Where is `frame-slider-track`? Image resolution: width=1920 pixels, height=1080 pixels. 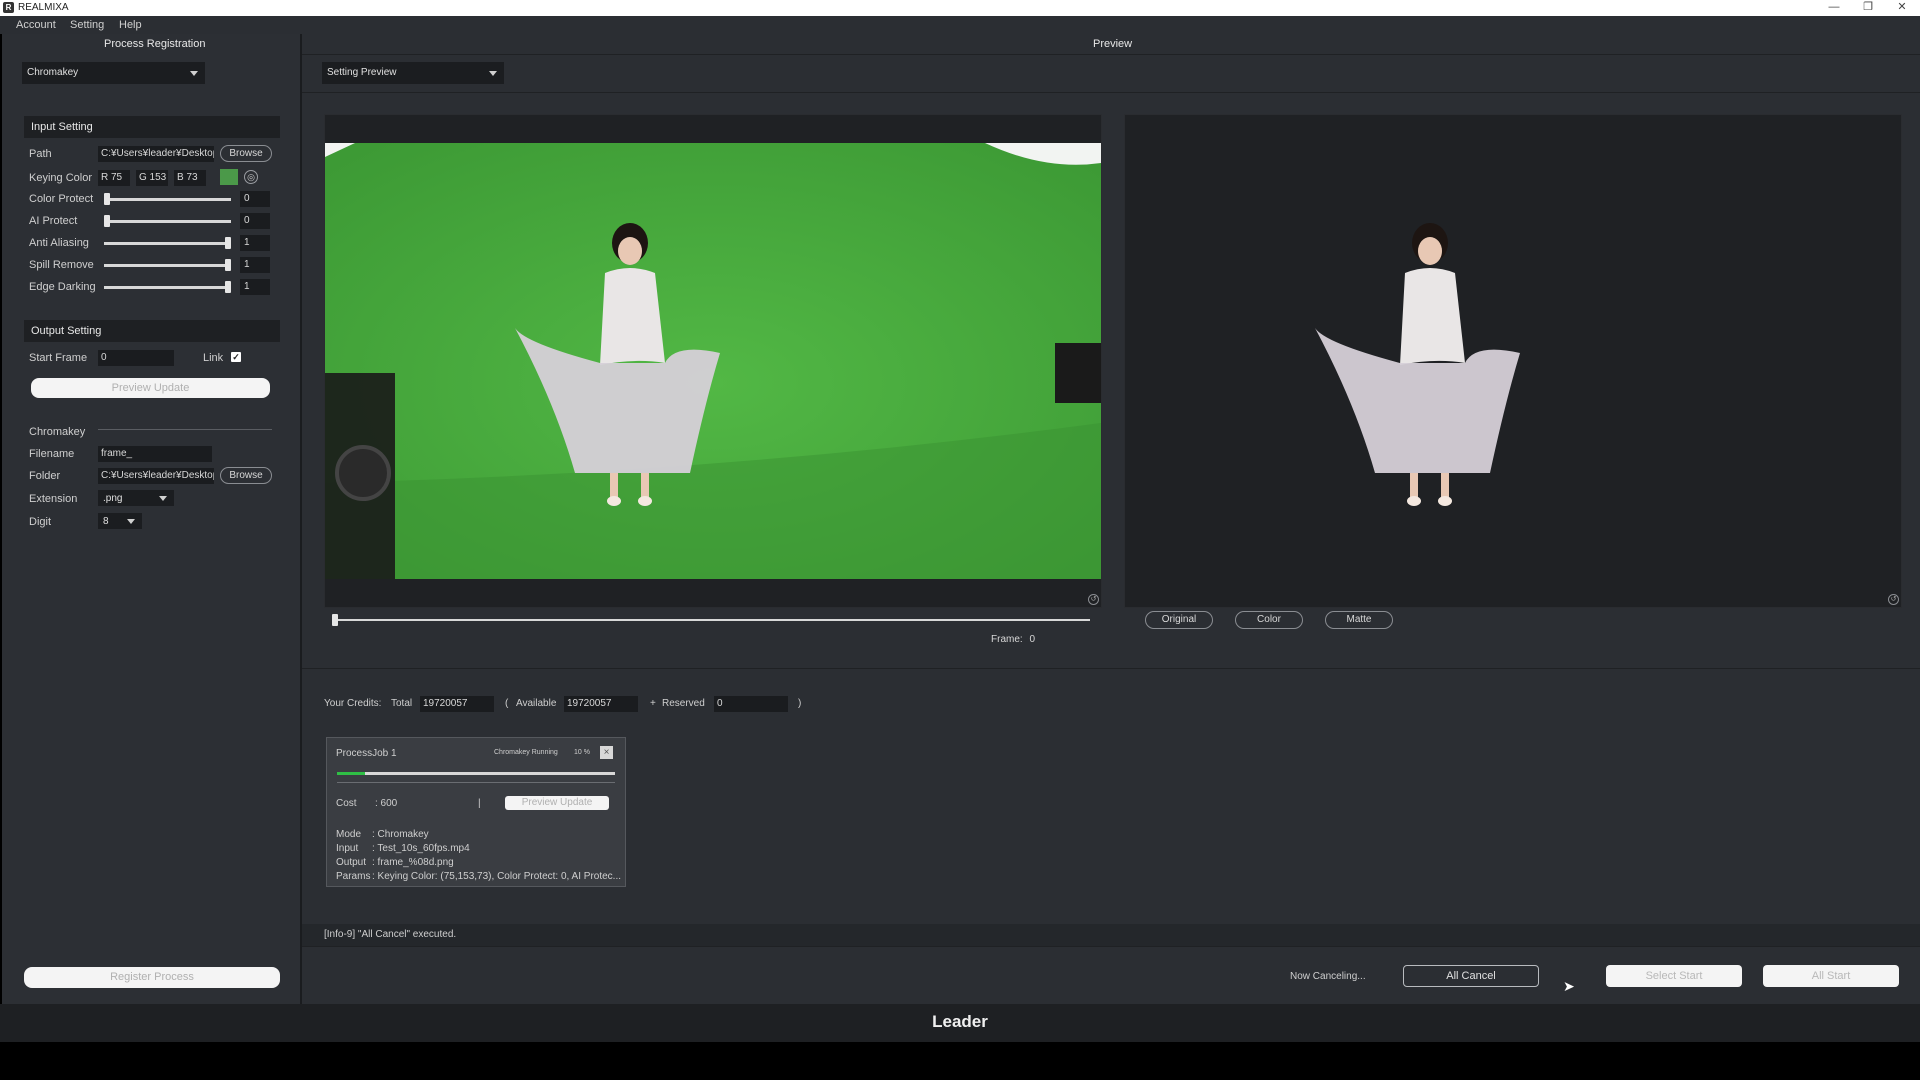
frame-slider-track is located at coordinates (711, 620).